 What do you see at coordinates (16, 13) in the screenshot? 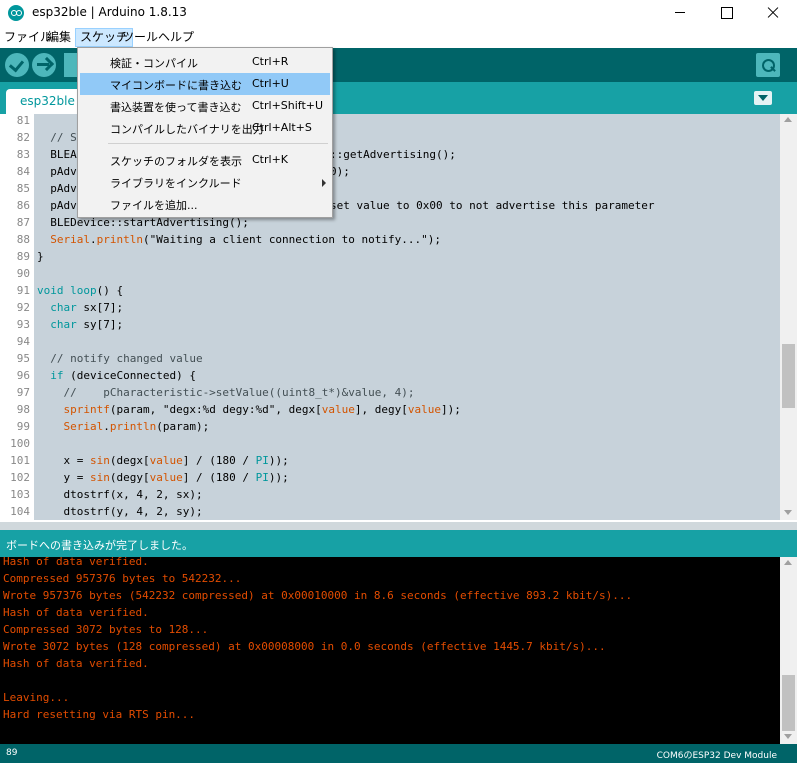
I see `arduino-logo-icon` at bounding box center [16, 13].